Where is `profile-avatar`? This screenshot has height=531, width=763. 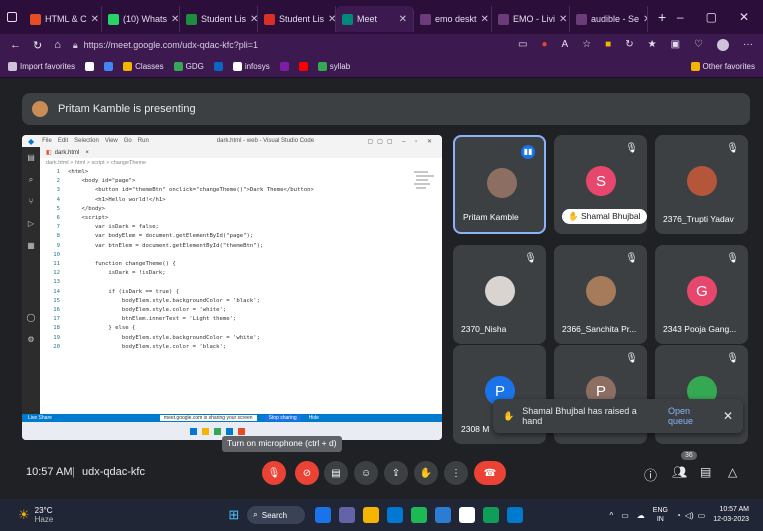
profile-avatar is located at coordinates (723, 45).